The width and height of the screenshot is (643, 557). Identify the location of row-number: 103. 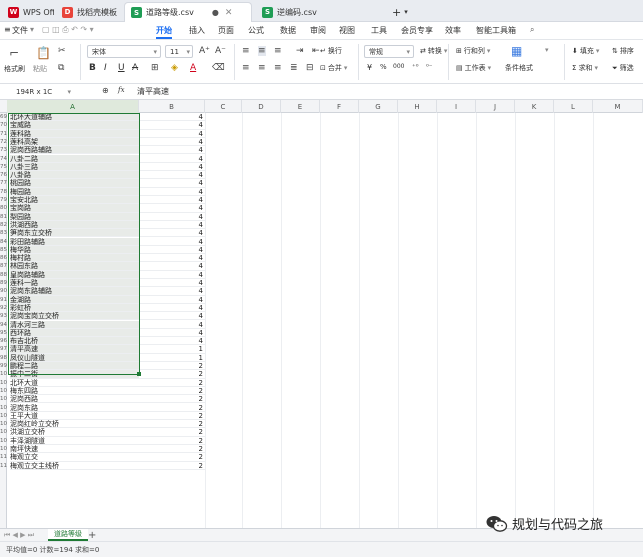
(3, 399).